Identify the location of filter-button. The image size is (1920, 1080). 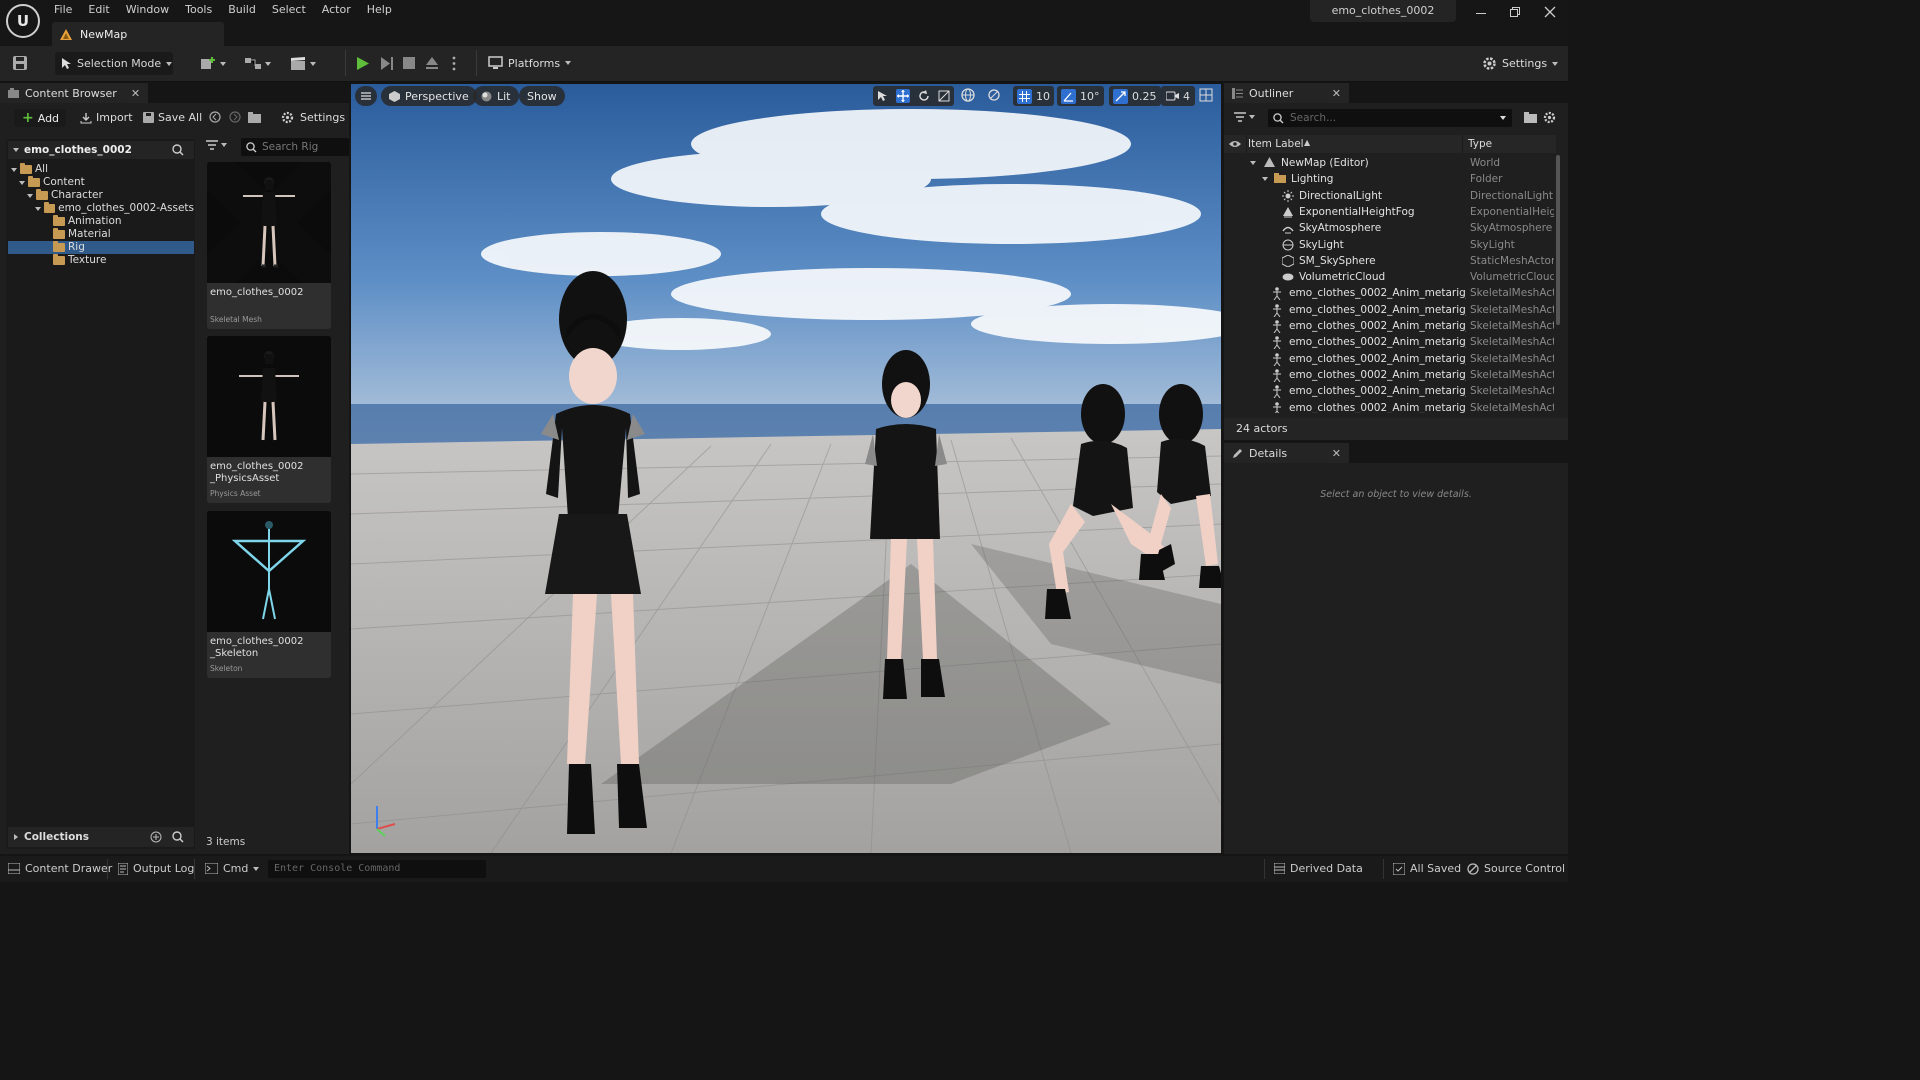
(216, 145).